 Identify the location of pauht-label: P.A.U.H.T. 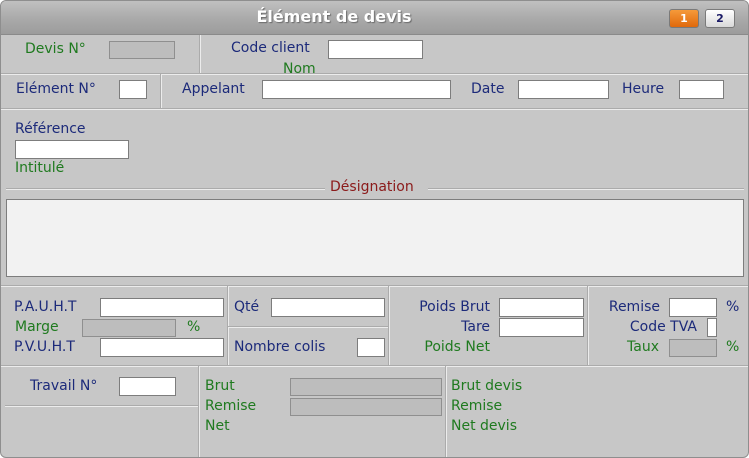
(45, 307).